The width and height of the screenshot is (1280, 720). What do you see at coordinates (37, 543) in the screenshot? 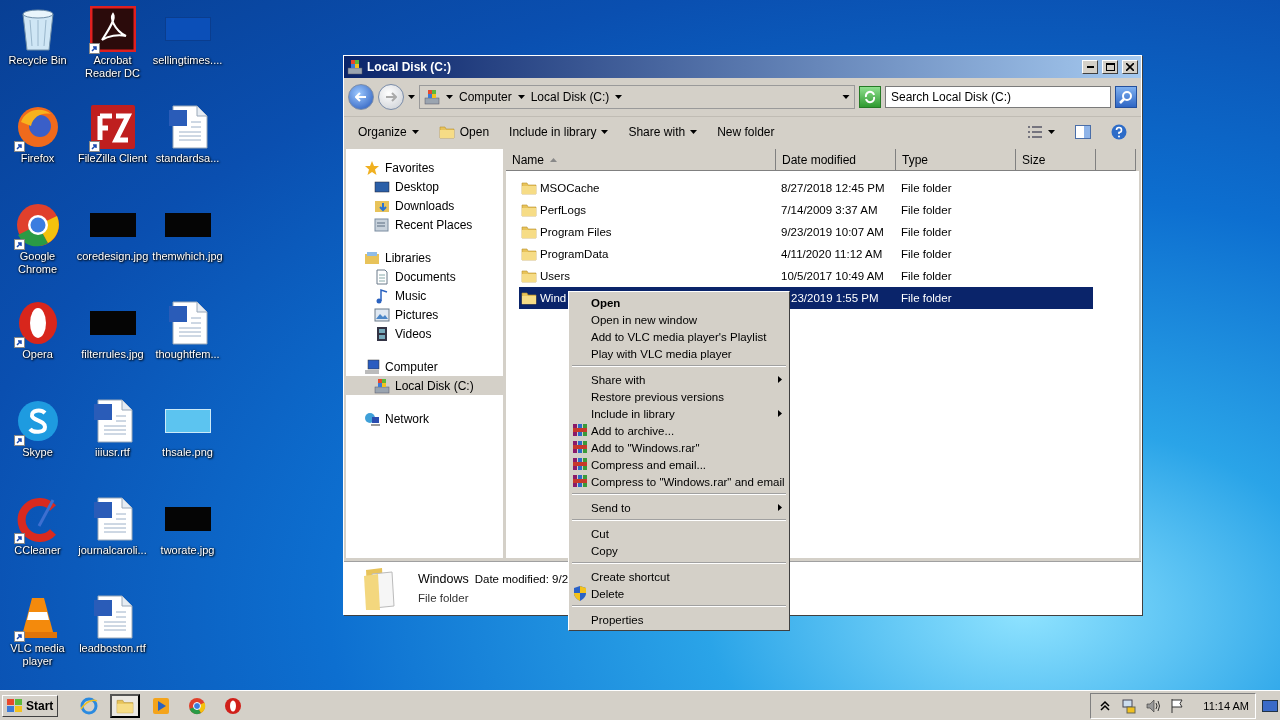
I see `desktop-icon: CCleaner` at bounding box center [37, 543].